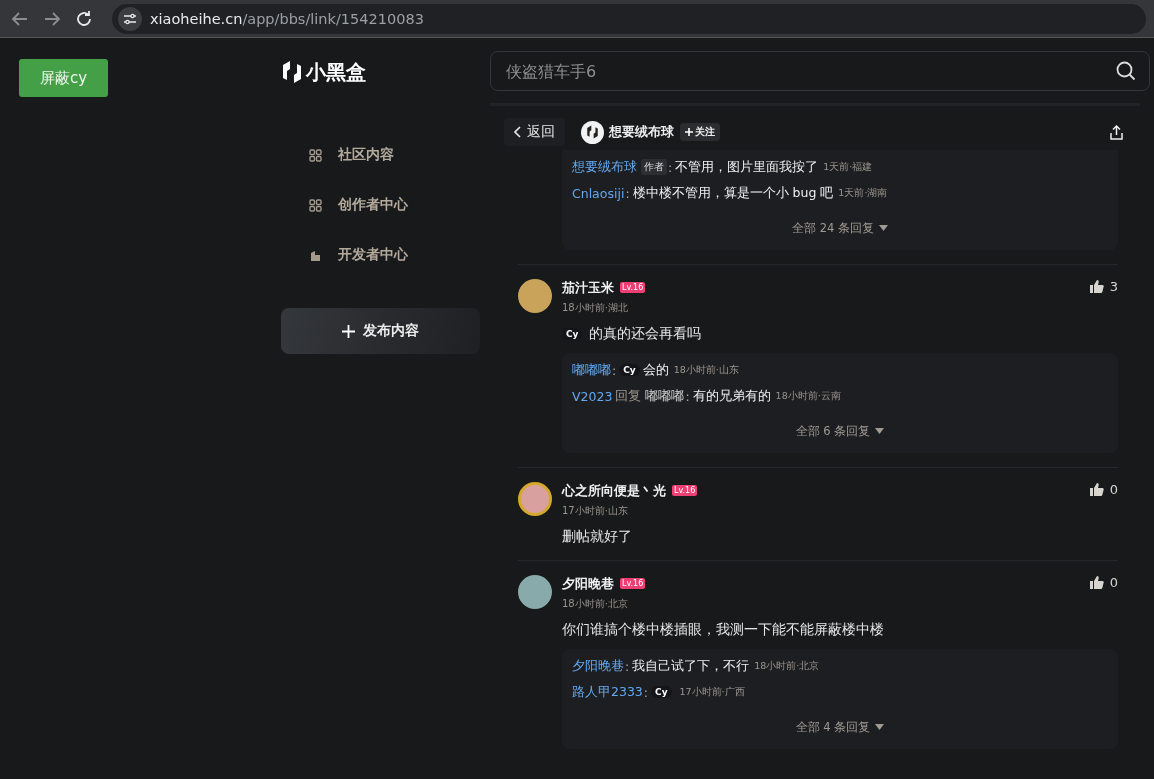  What do you see at coordinates (336, 72) in the screenshot?
I see `logo-text: 小黑盒` at bounding box center [336, 72].